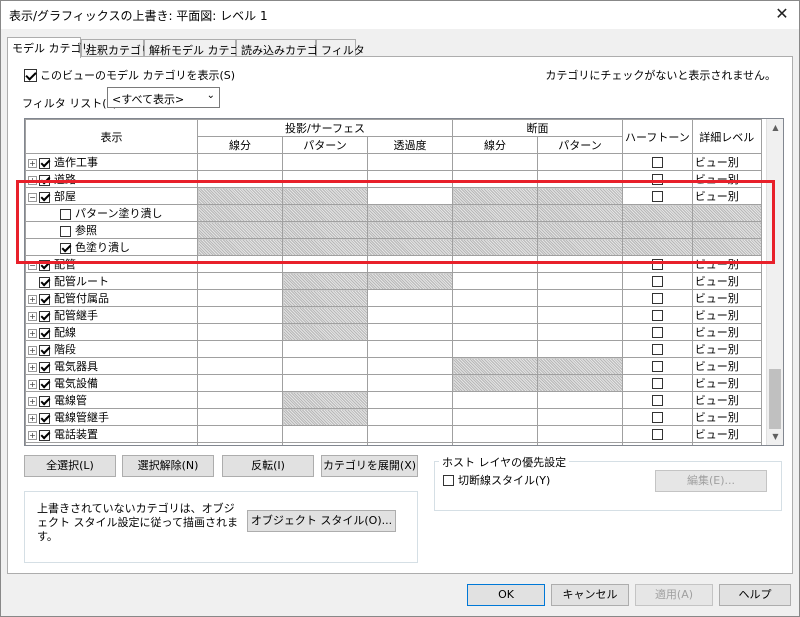 This screenshot has height=617, width=800. Describe the element at coordinates (590, 595) in the screenshot. I see `cancel-button: キャンセル` at that location.